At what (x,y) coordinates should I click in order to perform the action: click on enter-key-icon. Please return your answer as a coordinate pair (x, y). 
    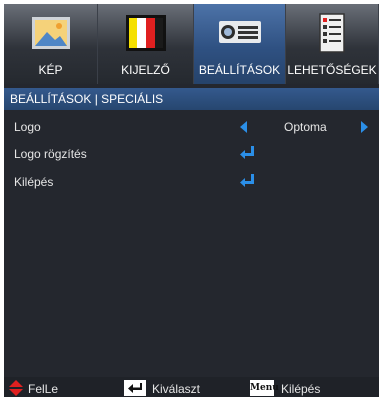
    Looking at the image, I should click on (135, 388).